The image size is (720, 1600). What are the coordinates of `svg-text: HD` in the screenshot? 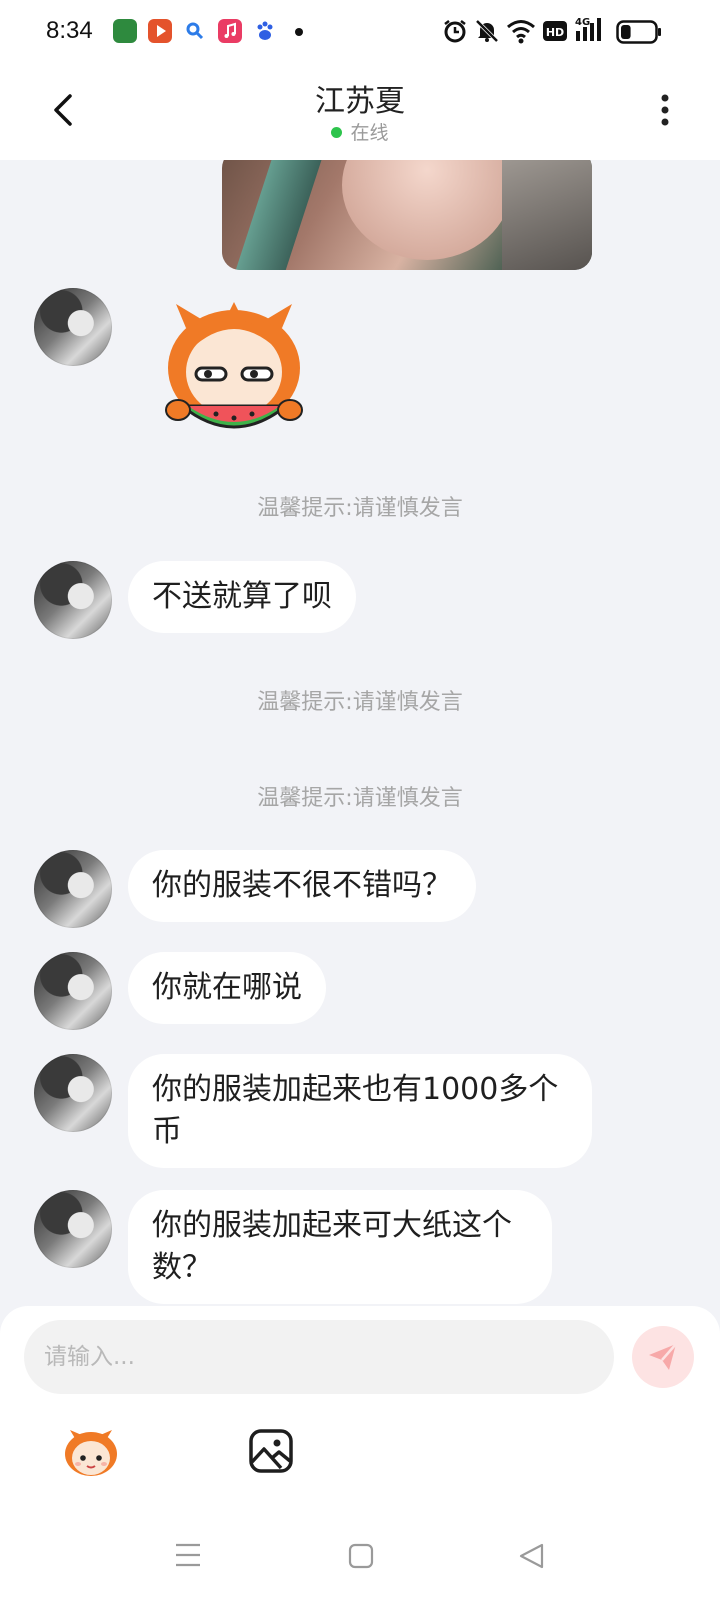 It's located at (555, 32).